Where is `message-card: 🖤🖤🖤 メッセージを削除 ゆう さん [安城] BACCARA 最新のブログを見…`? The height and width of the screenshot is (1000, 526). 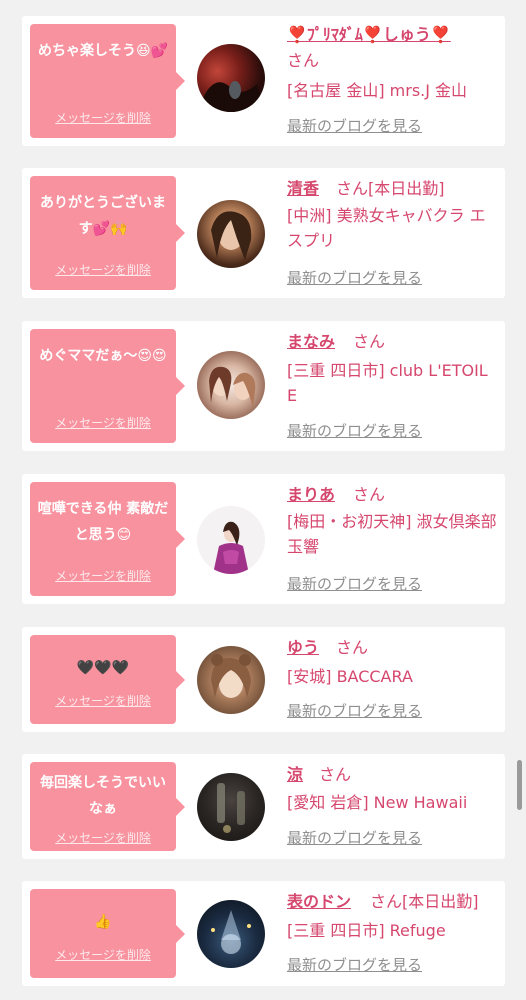
message-card: 🖤🖤🖤 メッセージを削除 ゆう さん [安城] BACCARA 最新のブログを見… is located at coordinates (263, 679).